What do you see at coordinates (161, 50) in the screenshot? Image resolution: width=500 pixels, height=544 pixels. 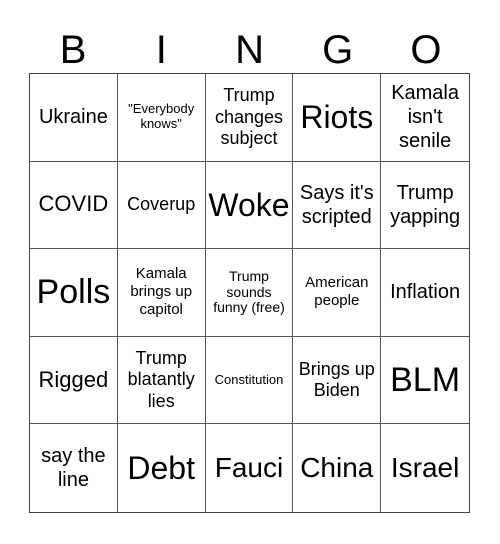 I see `header-letter-i: I` at bounding box center [161, 50].